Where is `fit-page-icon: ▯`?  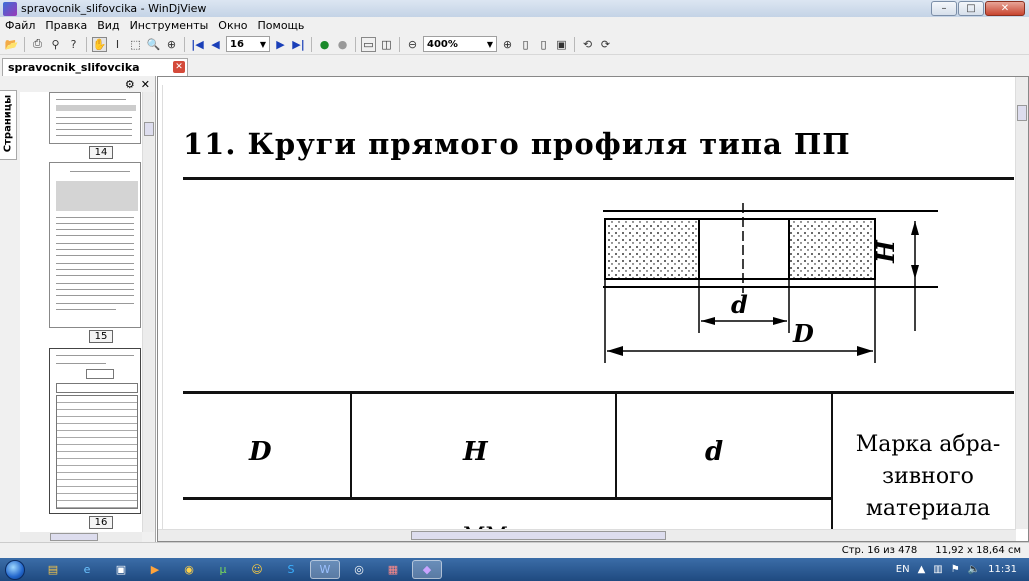 fit-page-icon: ▯ is located at coordinates (525, 44).